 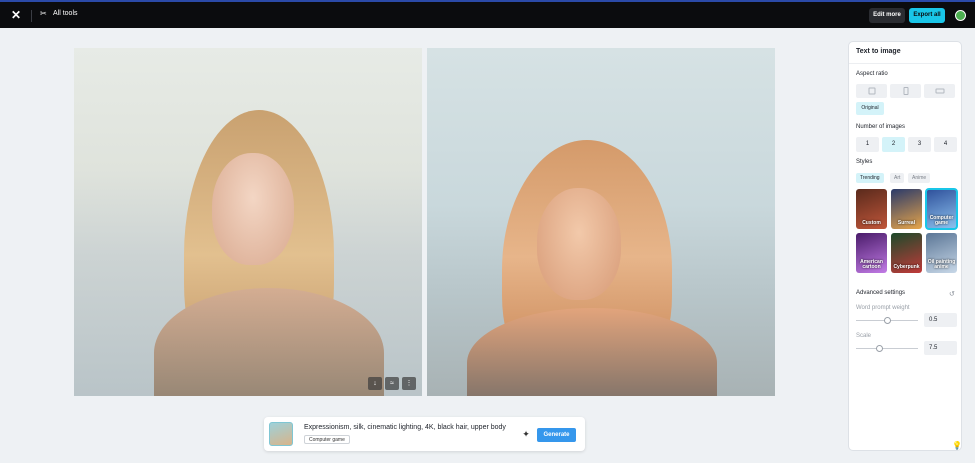 I want to click on variation-icon: ≈, so click(x=392, y=383).